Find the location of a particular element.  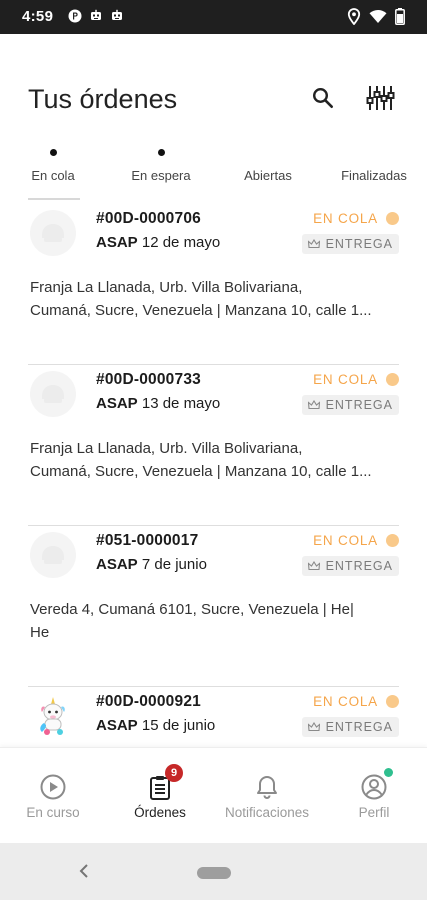

order-date: ASAP 12 de mayo is located at coordinates (158, 242).